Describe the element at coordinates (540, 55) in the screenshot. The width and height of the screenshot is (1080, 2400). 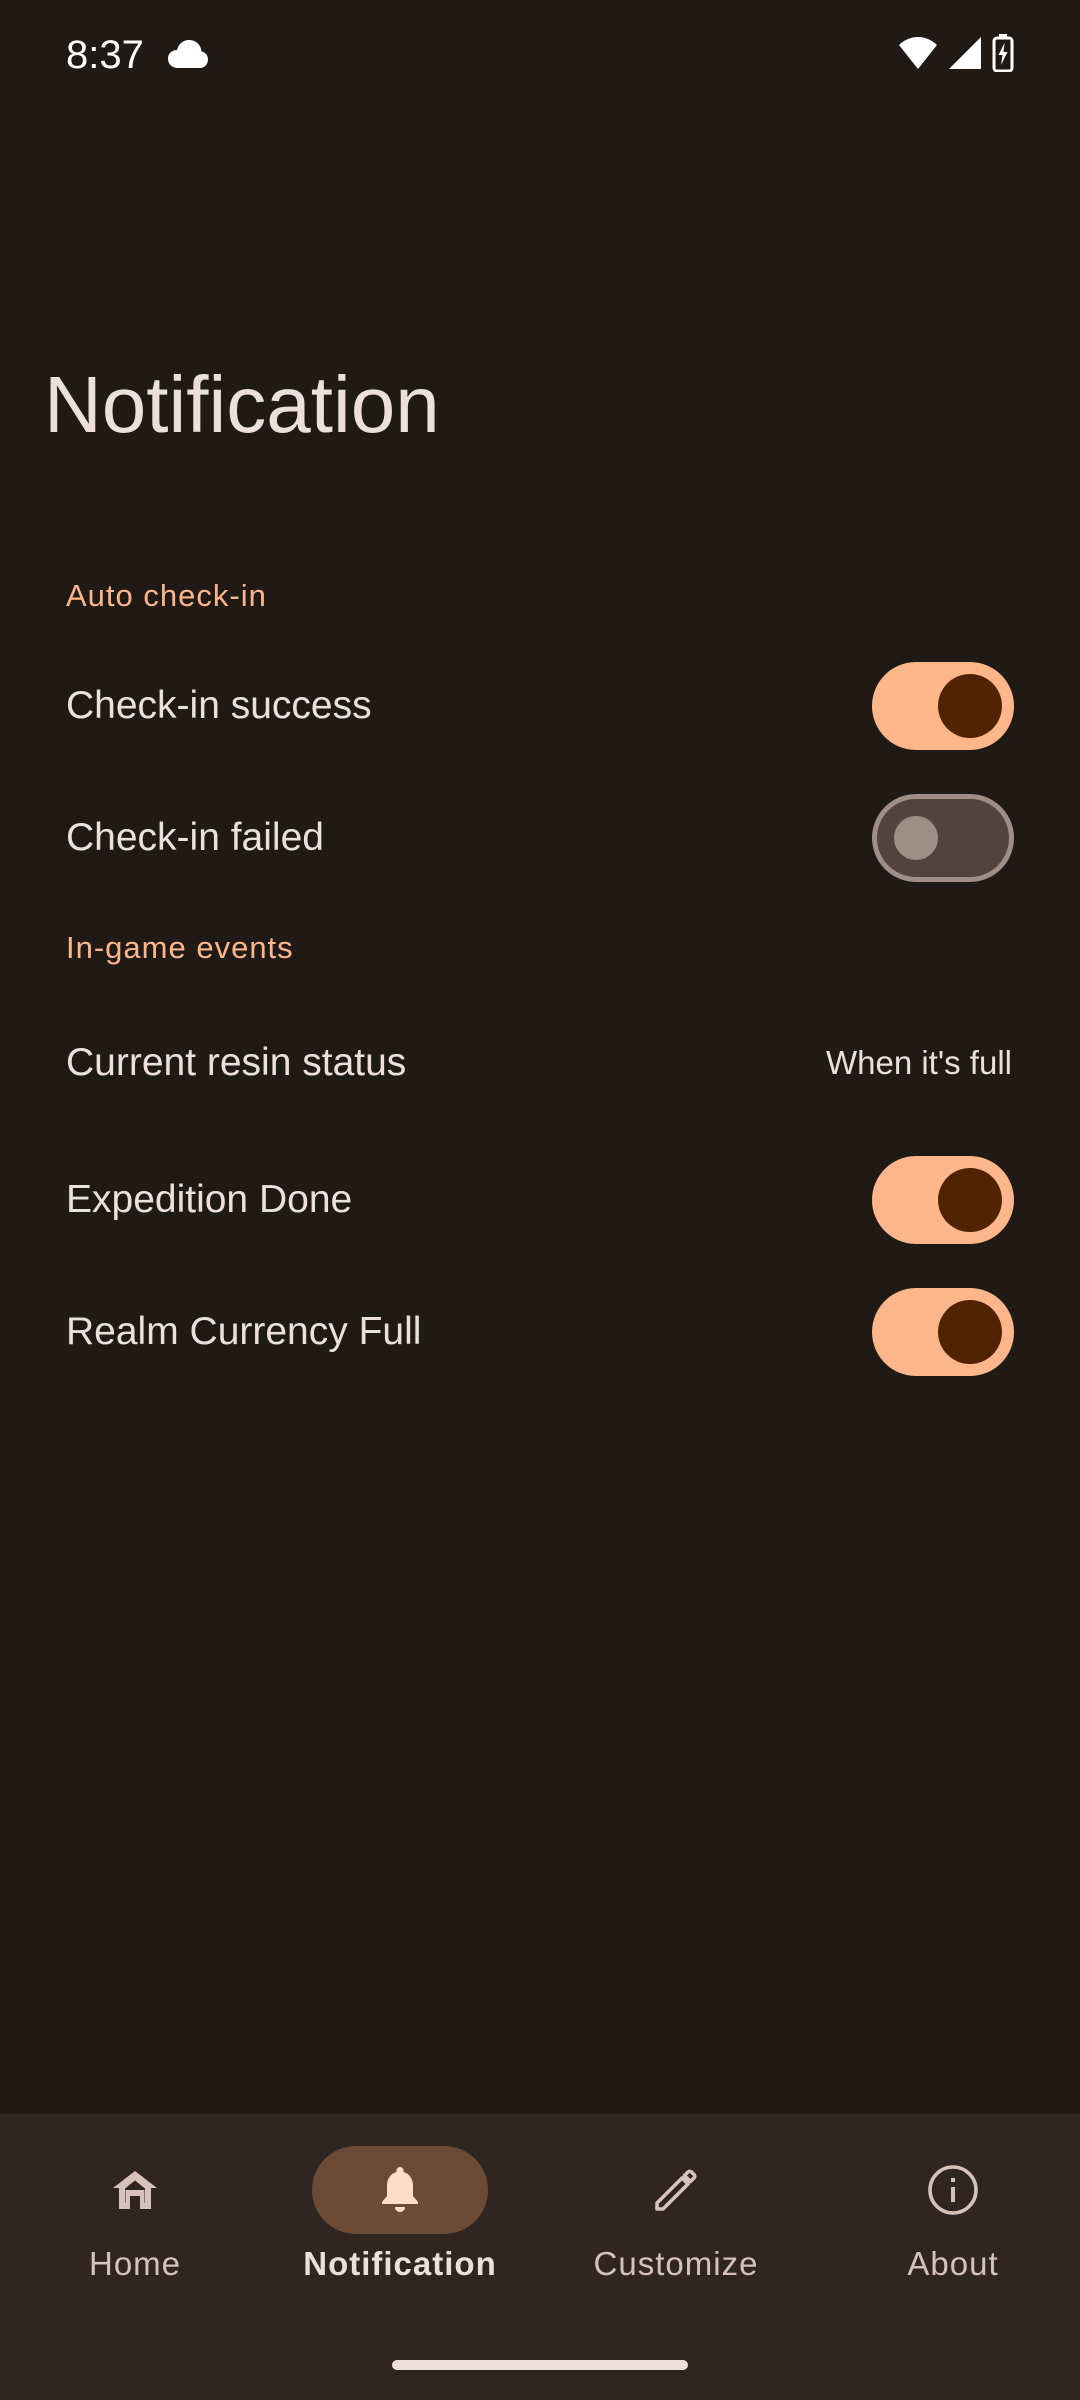
I see `status-bar: 8:37` at that location.